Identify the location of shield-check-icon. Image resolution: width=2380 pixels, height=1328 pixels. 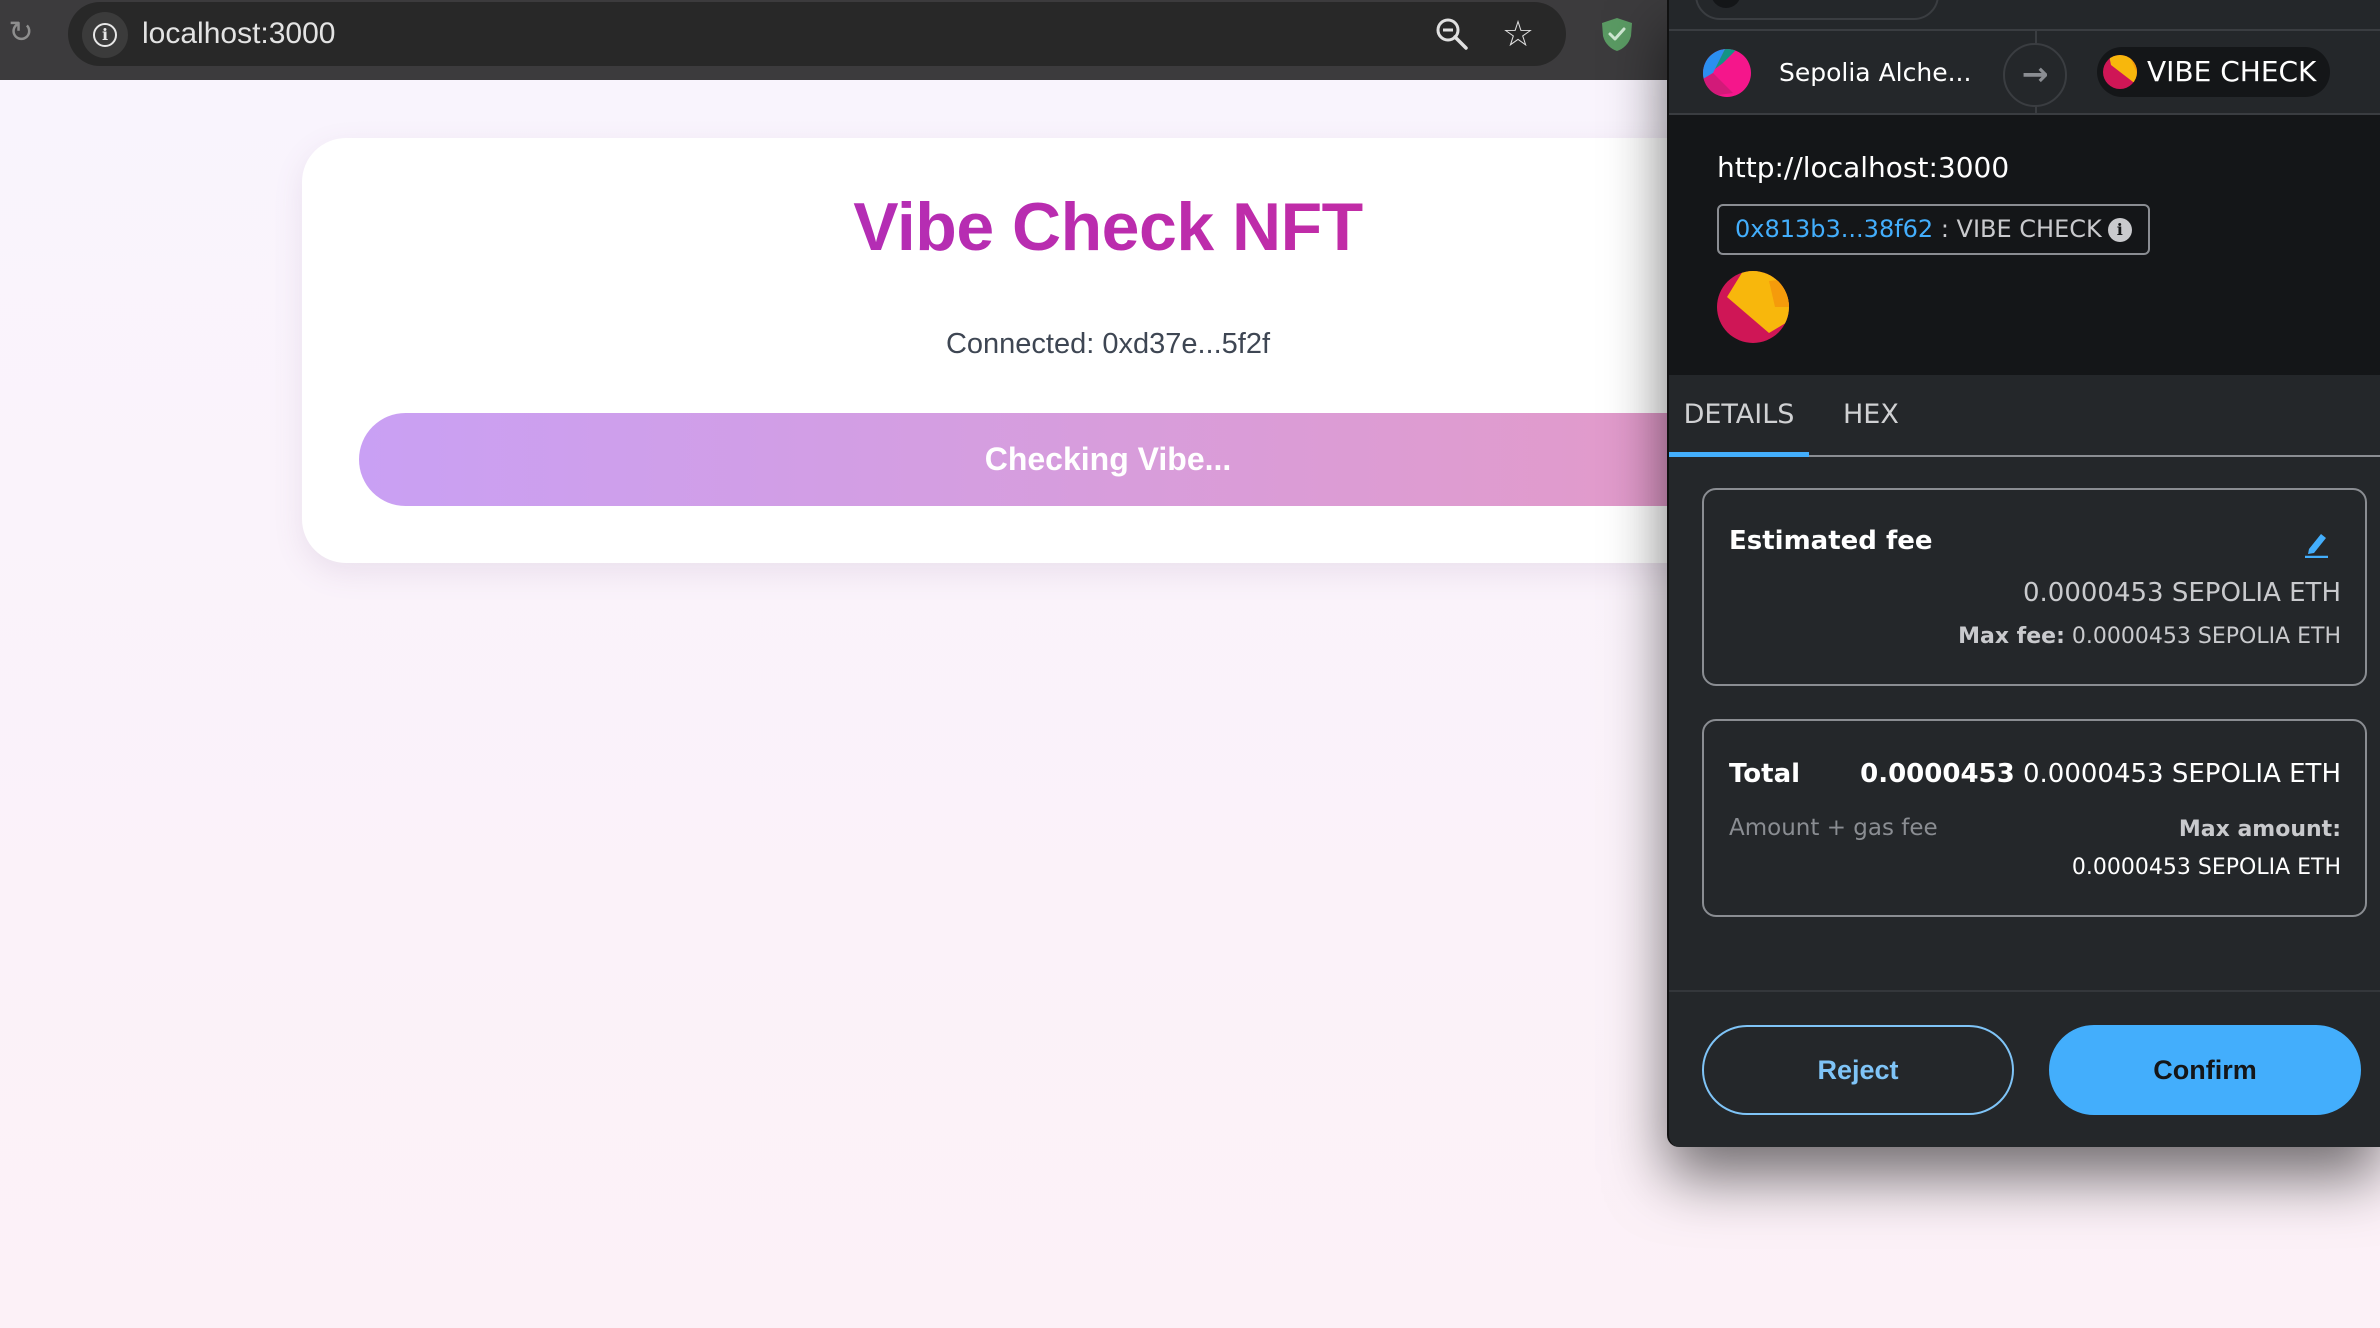
(1617, 34).